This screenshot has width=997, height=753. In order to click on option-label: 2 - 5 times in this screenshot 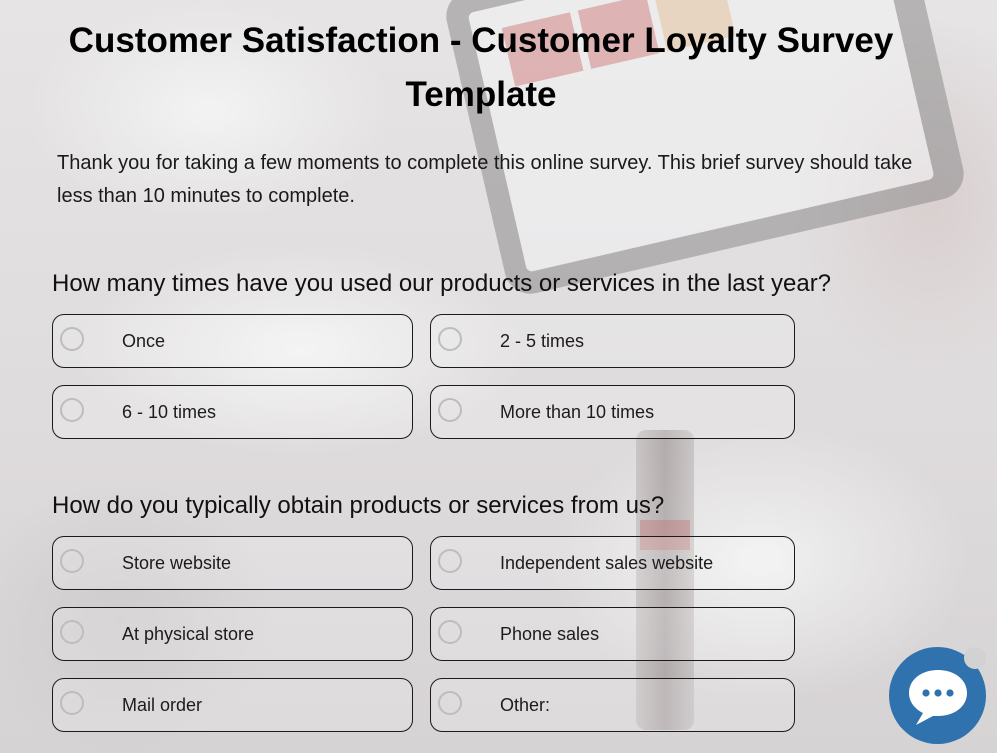, I will do `click(542, 341)`.